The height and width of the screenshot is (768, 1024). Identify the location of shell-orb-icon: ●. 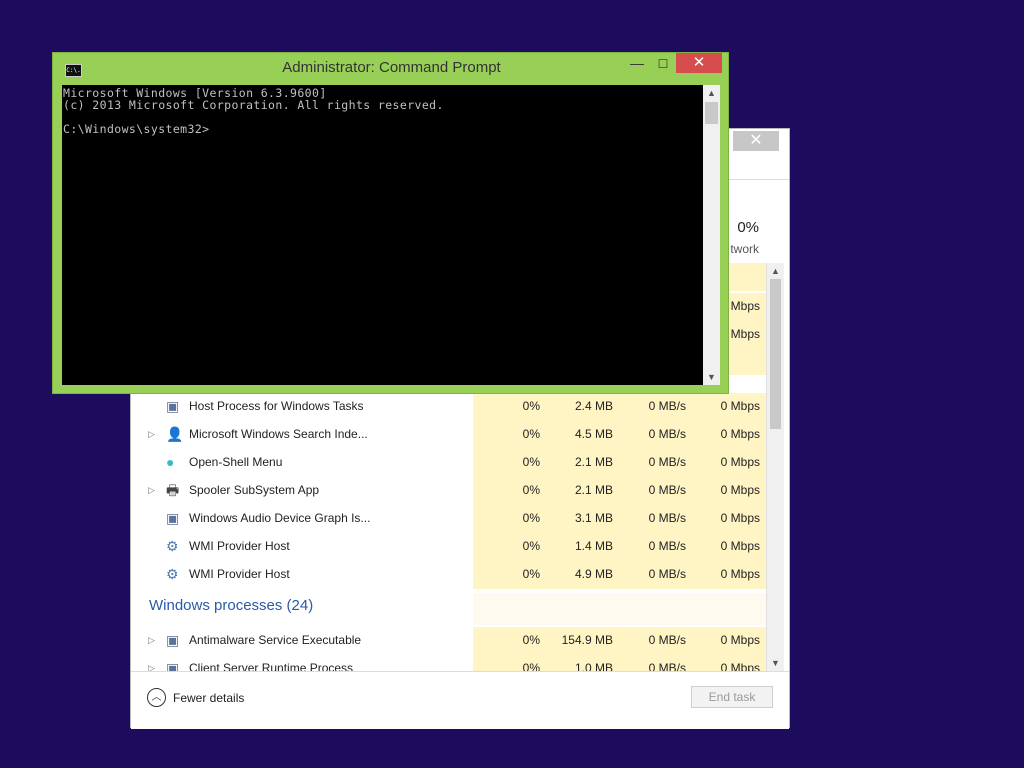
(170, 462).